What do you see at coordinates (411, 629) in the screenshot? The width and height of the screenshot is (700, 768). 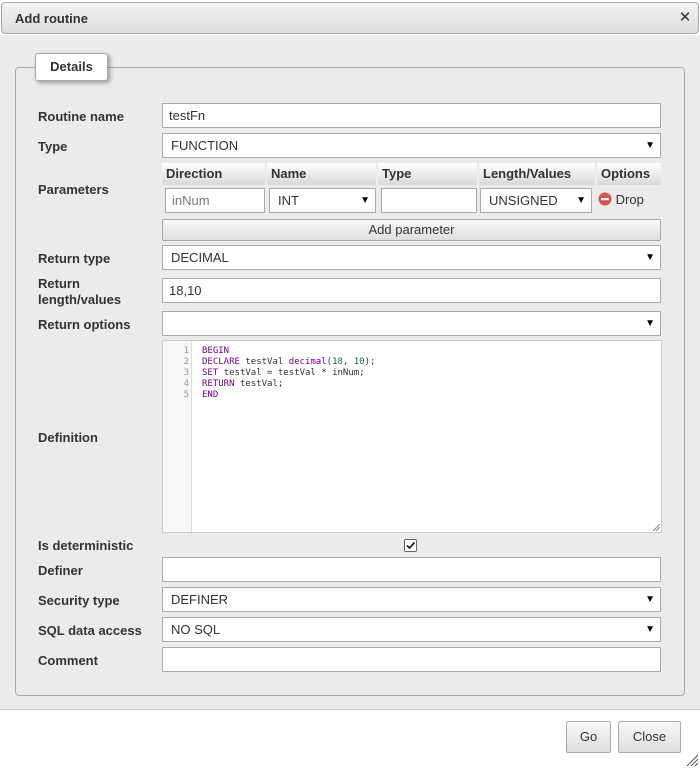 I see `sql-data-access-select: NO SQL ▼` at bounding box center [411, 629].